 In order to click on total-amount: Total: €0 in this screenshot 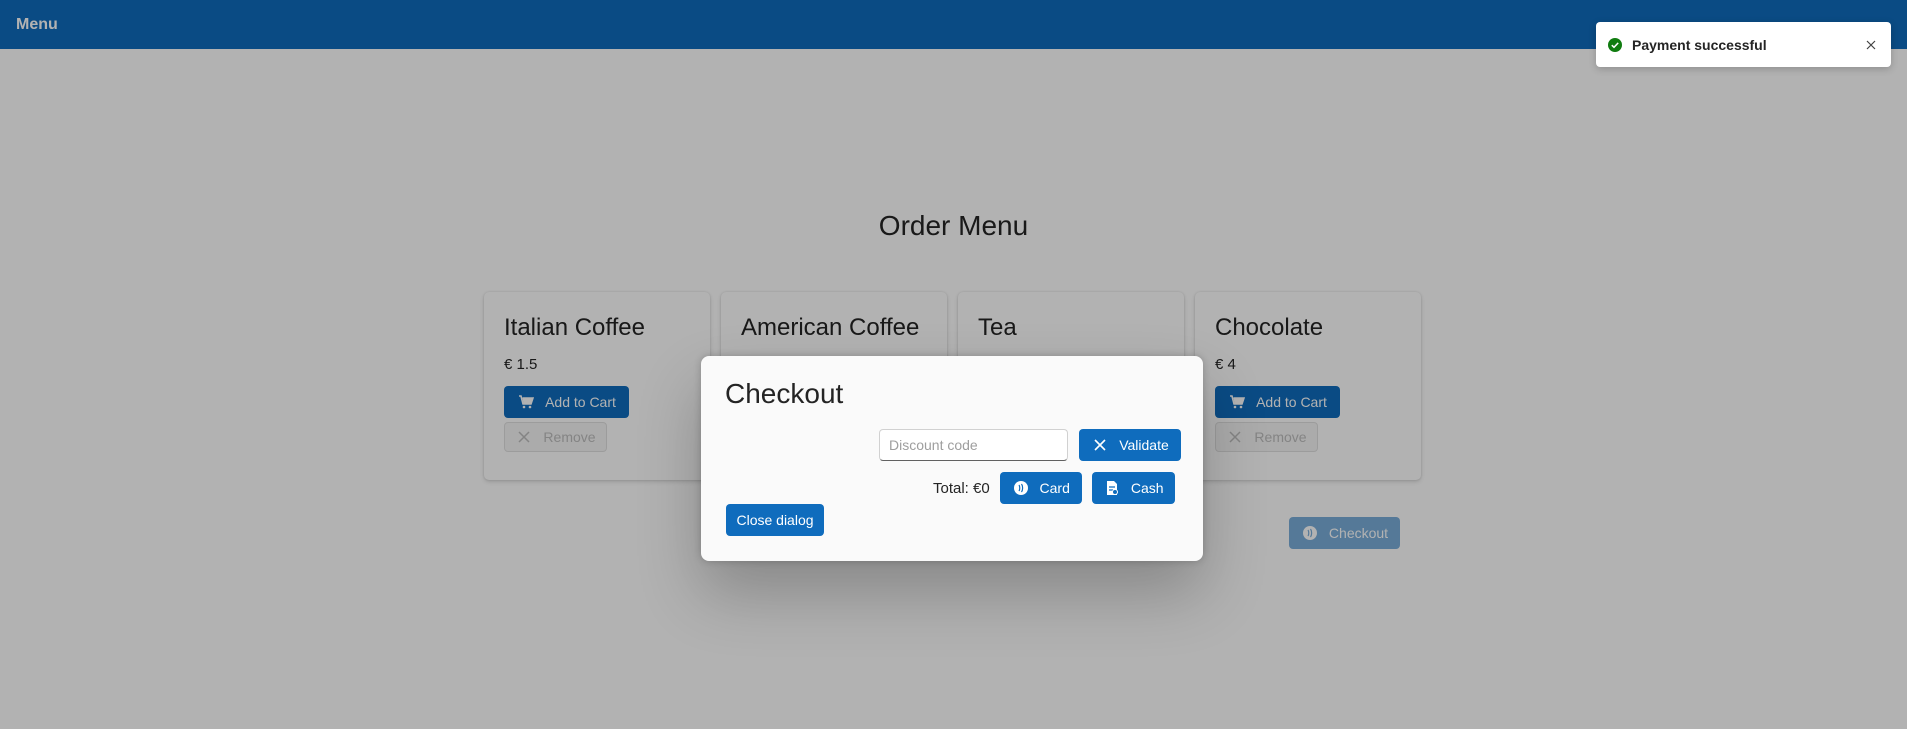, I will do `click(961, 488)`.